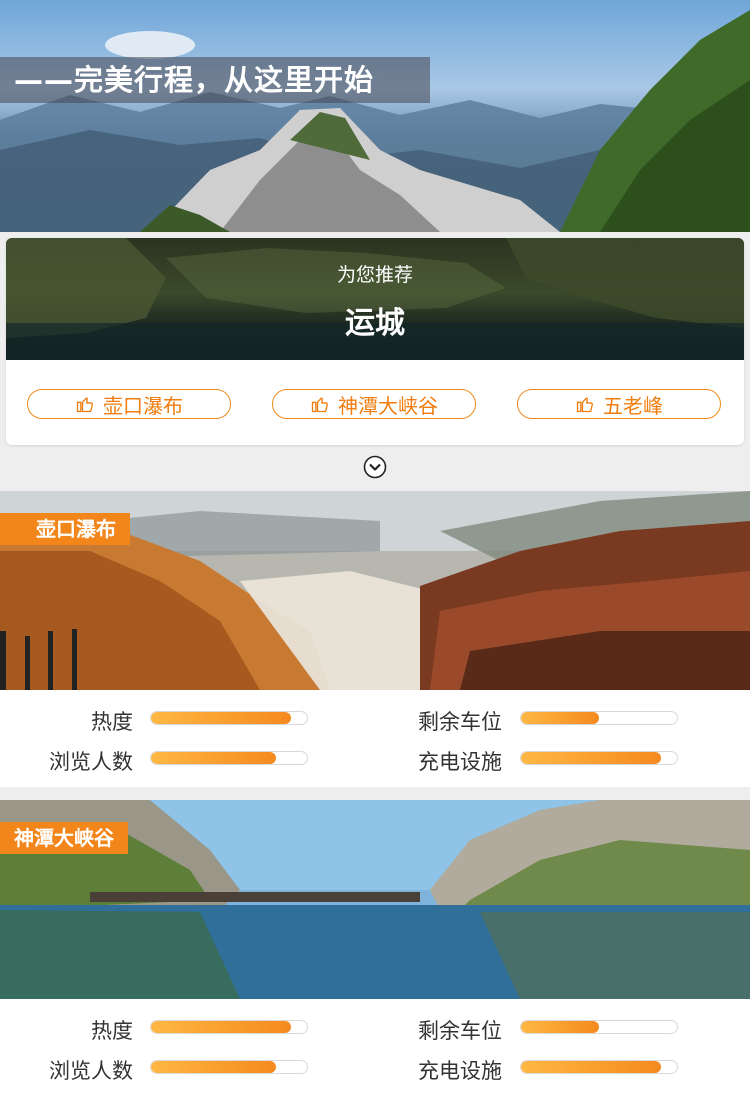  I want to click on recommend-button-wulaofeng: 五老峰, so click(619, 404).